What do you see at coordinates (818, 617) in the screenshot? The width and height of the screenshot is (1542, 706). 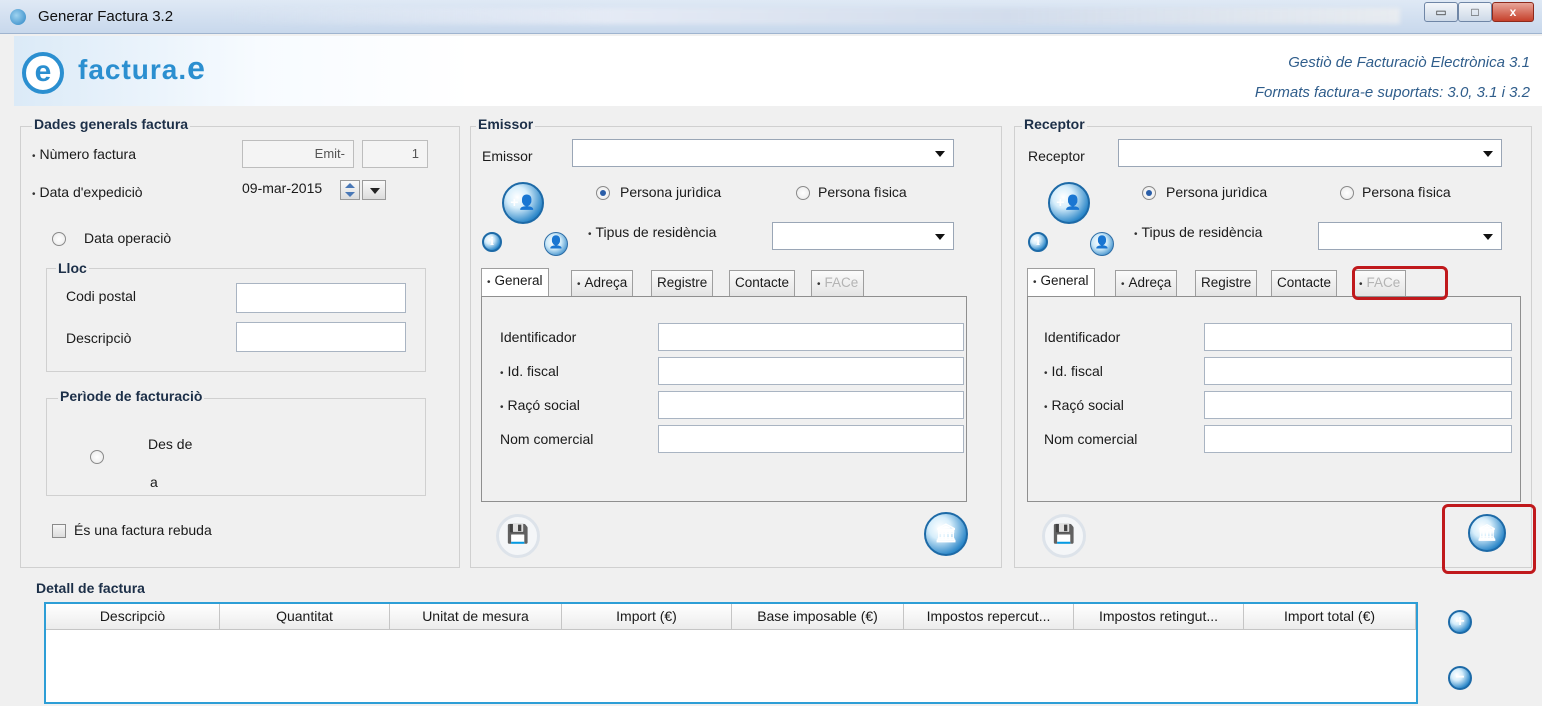 I see `column-header: Base imposable (€)` at bounding box center [818, 617].